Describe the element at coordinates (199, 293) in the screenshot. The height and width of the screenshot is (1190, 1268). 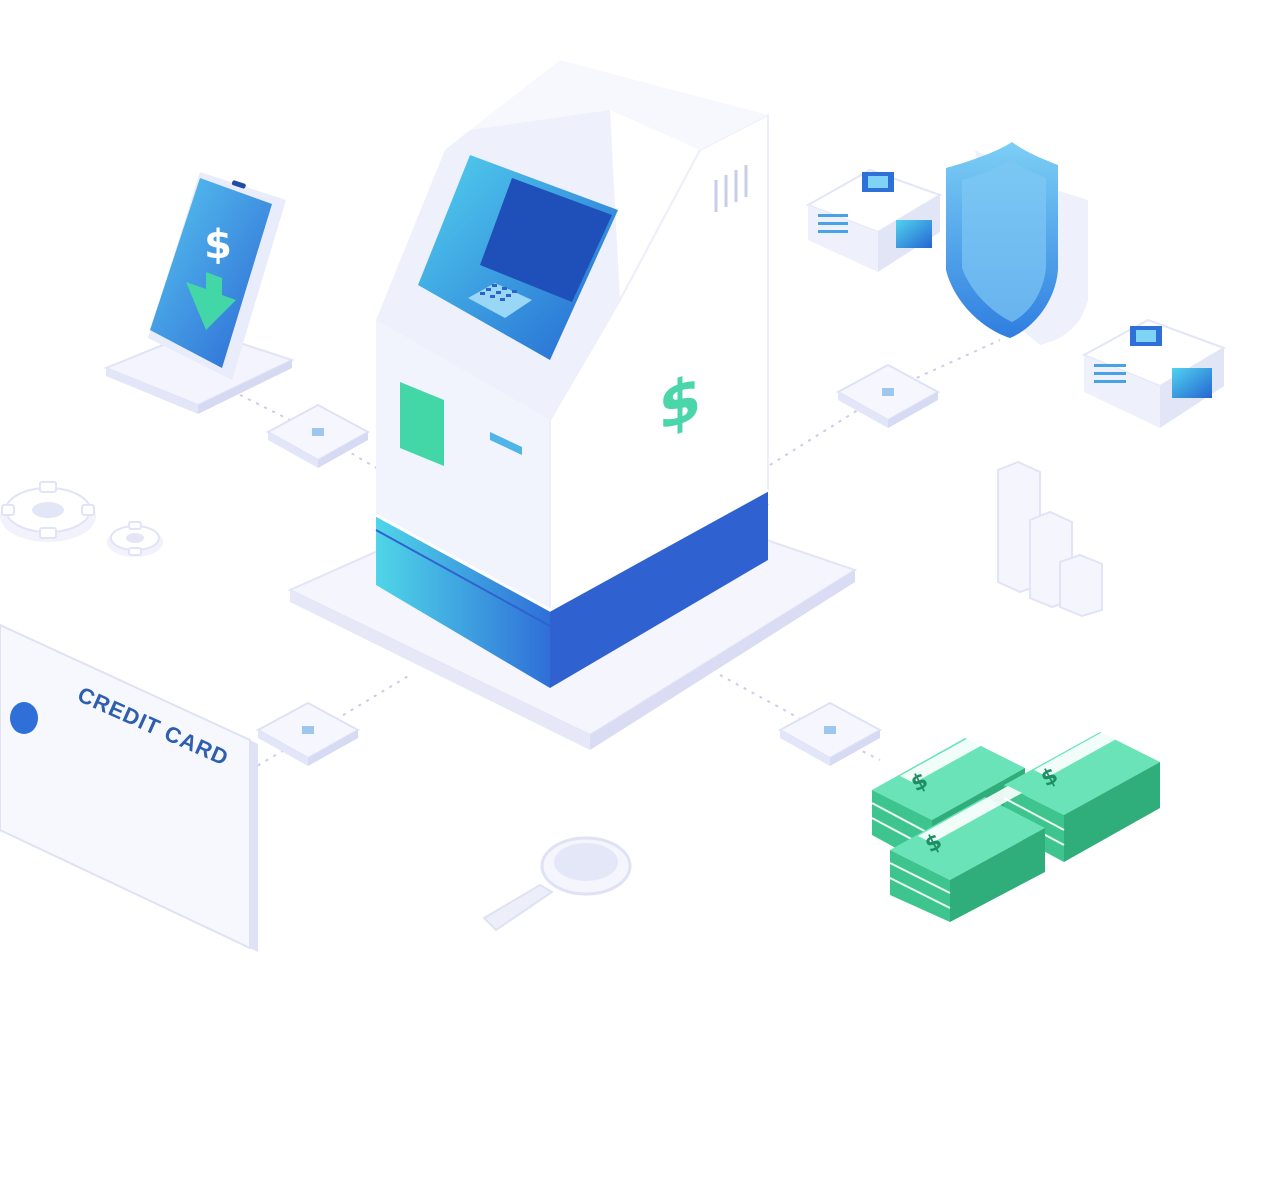
I see `phone-icon: $` at that location.